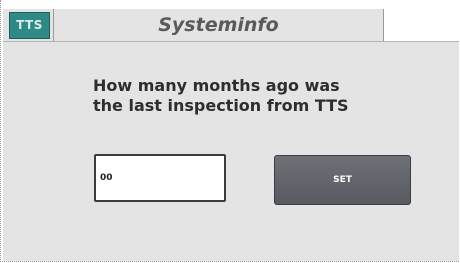  I want to click on months-input, so click(160, 178).